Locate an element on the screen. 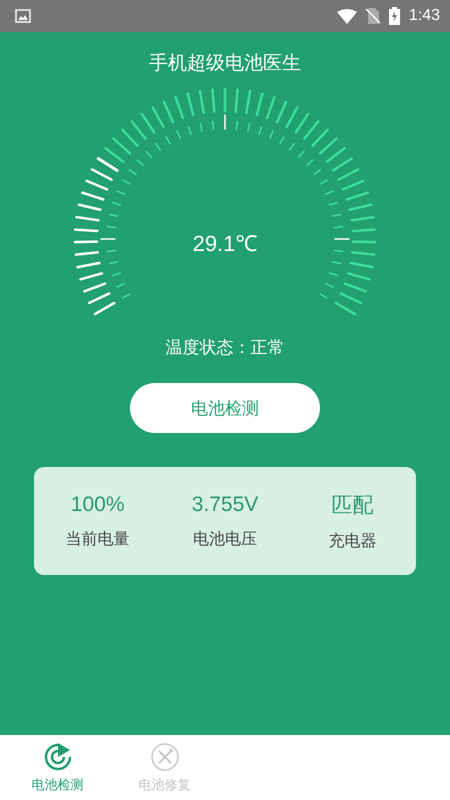 The height and width of the screenshot is (800, 450). nav-tab: 电池检测 is located at coordinates (57, 768).